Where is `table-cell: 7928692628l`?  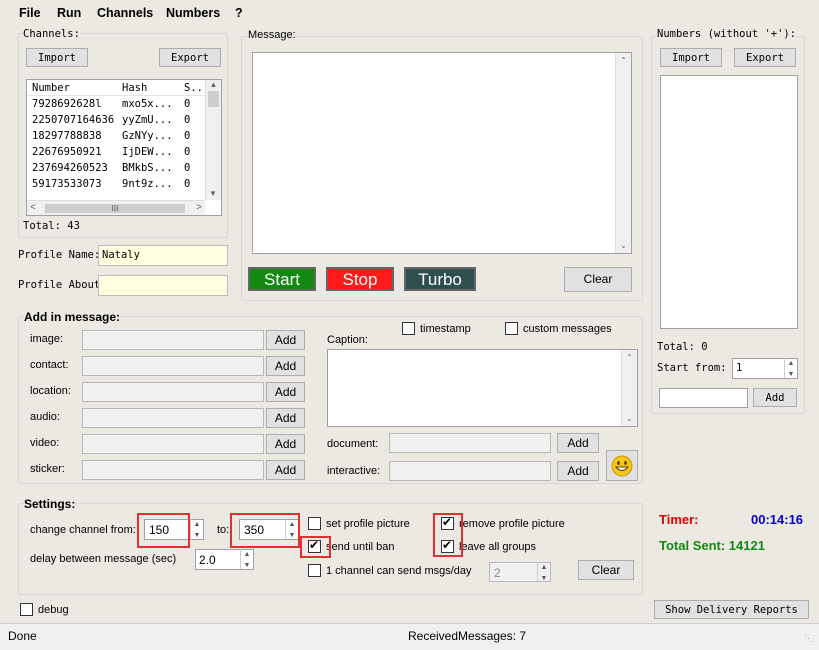
table-cell: 7928692628l is located at coordinates (67, 104).